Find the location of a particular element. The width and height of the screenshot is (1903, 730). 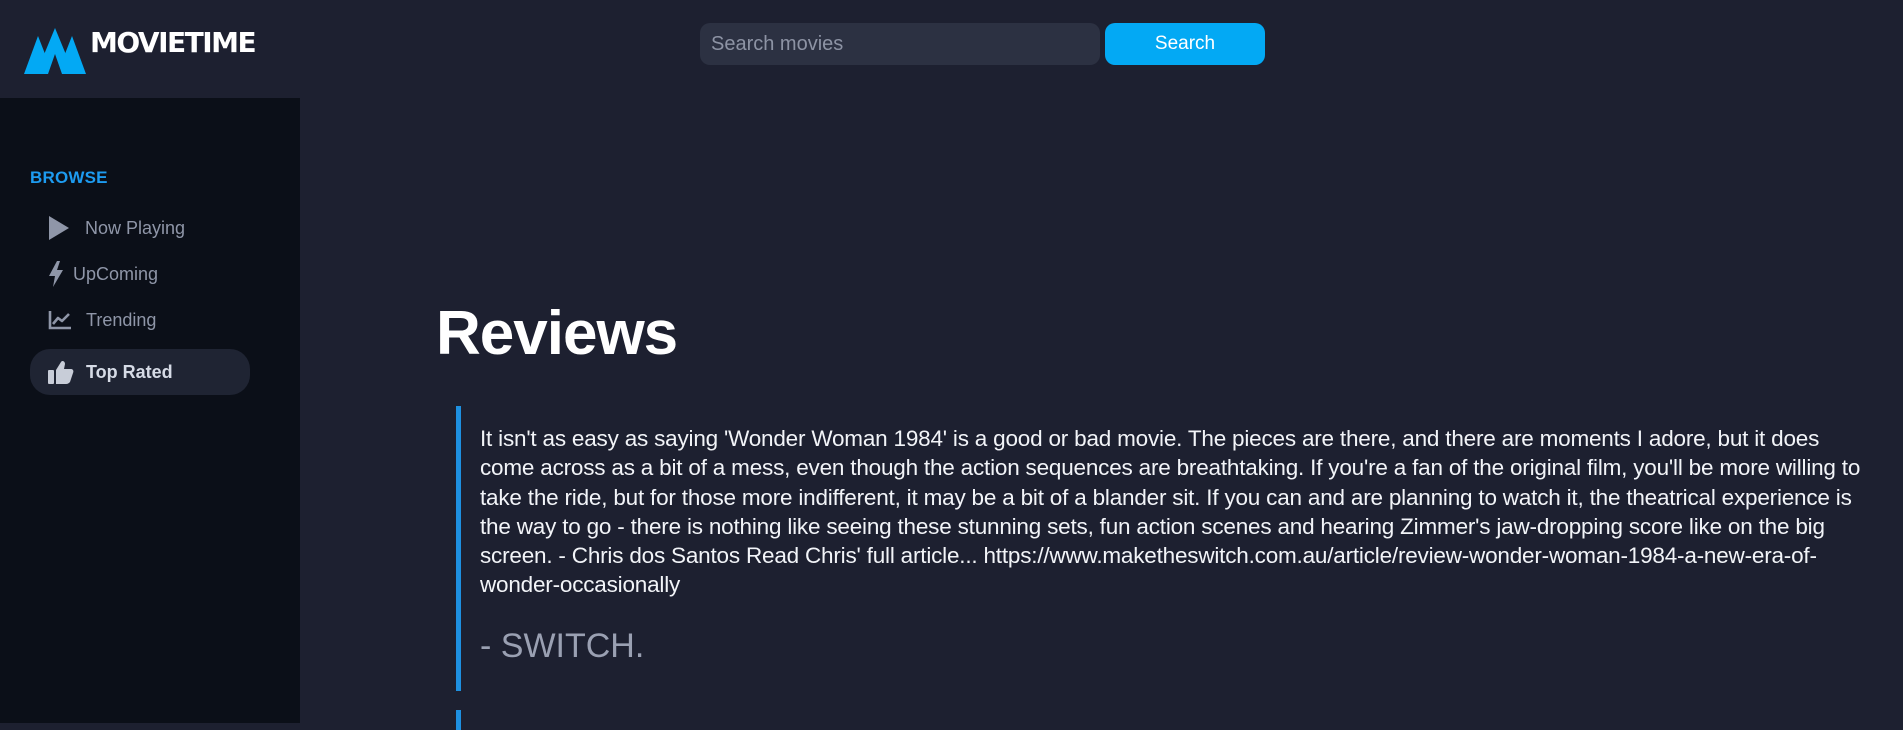

page-title: Reviews is located at coordinates (557, 333).